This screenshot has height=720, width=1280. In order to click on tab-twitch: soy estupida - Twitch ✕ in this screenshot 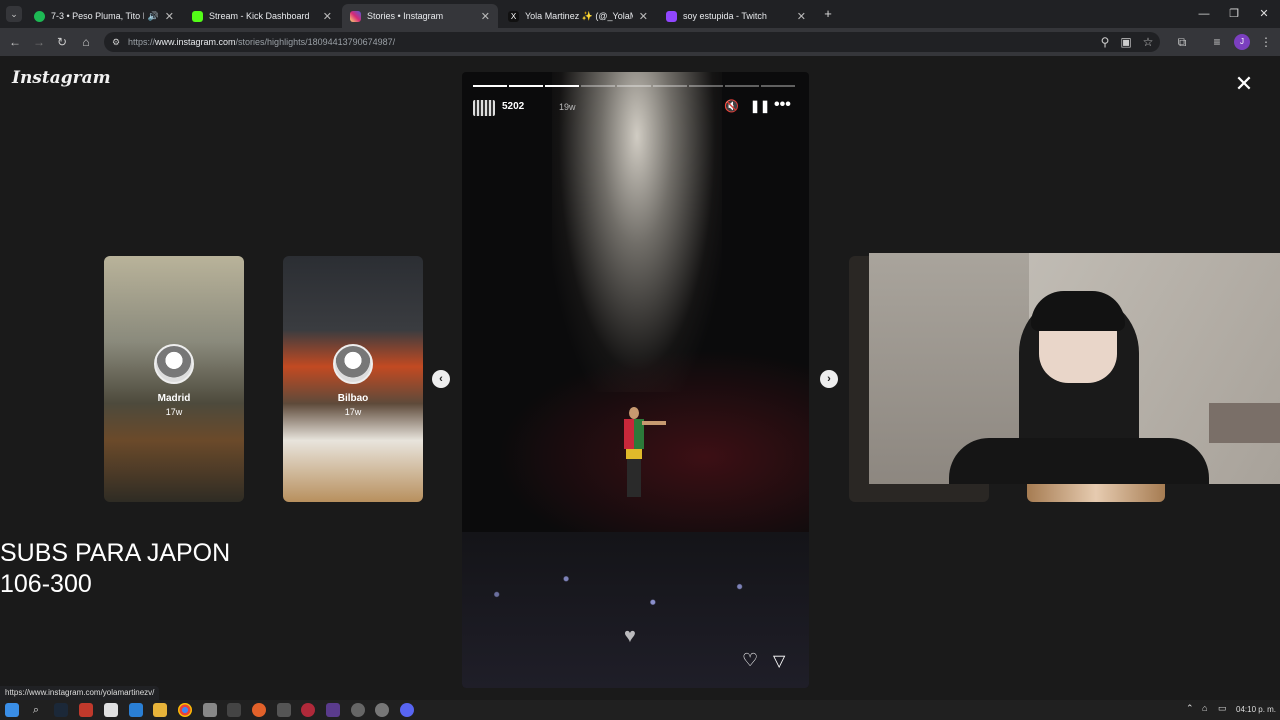, I will do `click(736, 16)`.